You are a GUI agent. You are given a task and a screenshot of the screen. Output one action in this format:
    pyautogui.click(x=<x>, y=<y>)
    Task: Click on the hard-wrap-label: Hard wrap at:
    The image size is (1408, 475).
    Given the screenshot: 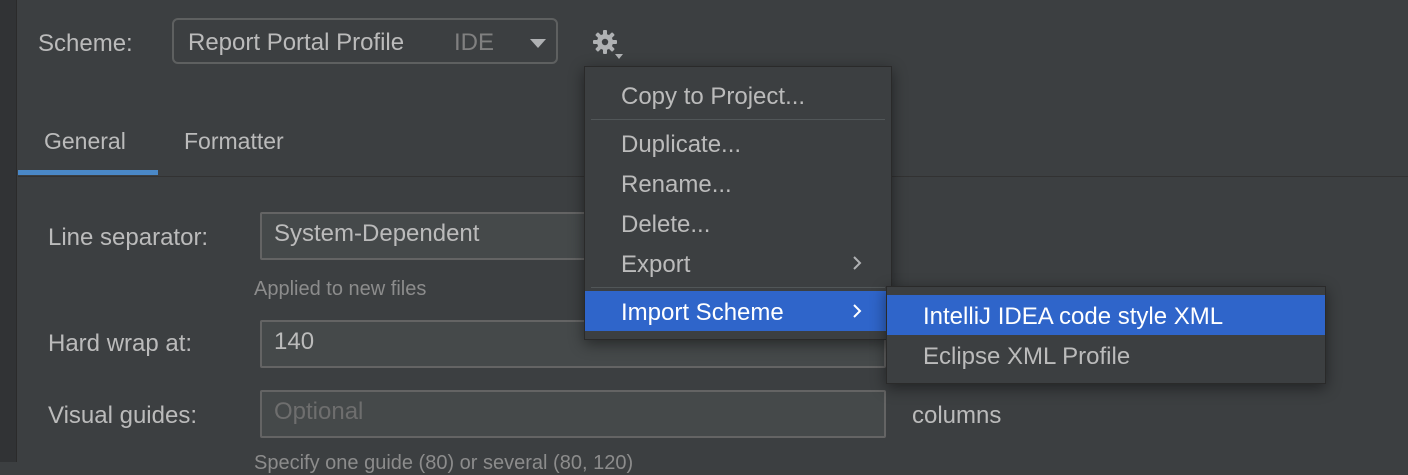 What is the action you would take?
    pyautogui.click(x=120, y=343)
    